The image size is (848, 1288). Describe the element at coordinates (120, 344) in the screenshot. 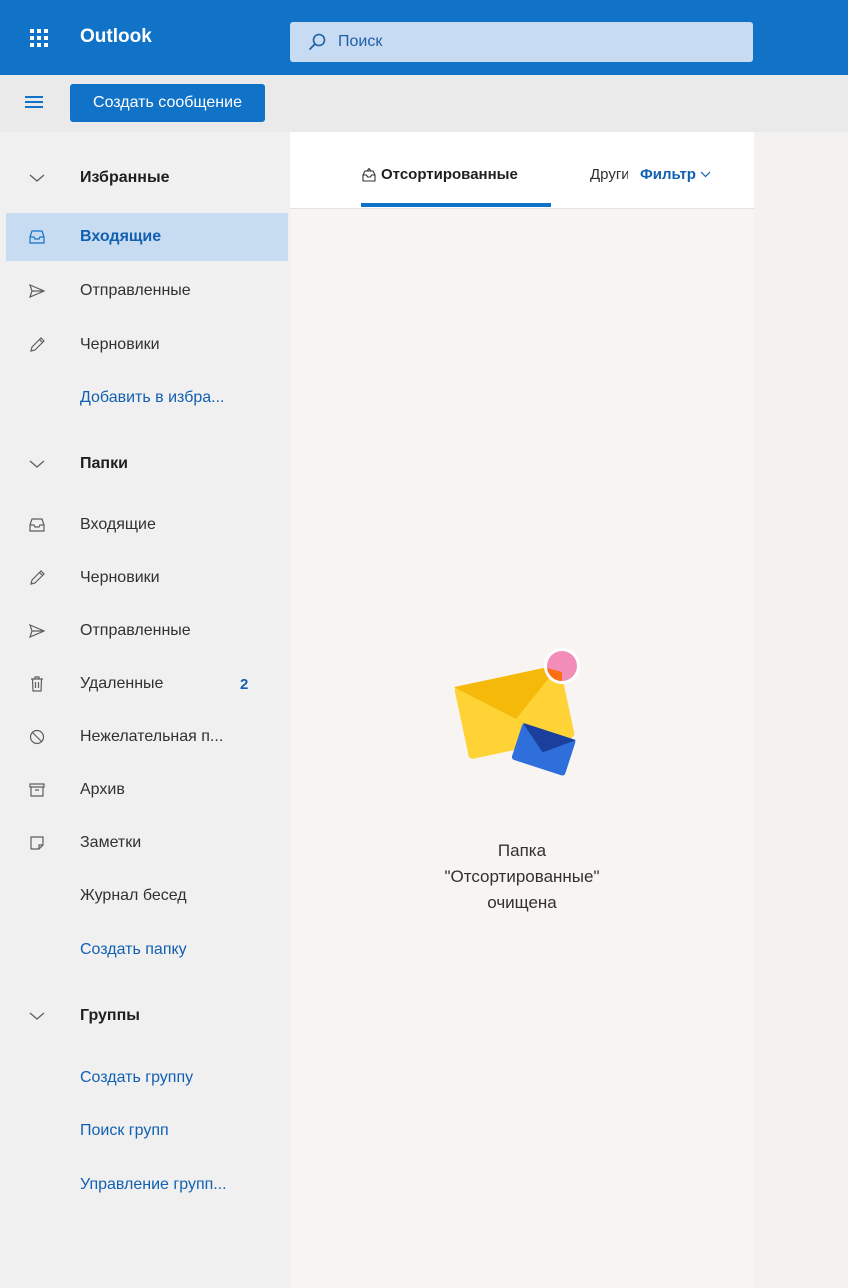

I see `favorite-label: Черновики` at that location.